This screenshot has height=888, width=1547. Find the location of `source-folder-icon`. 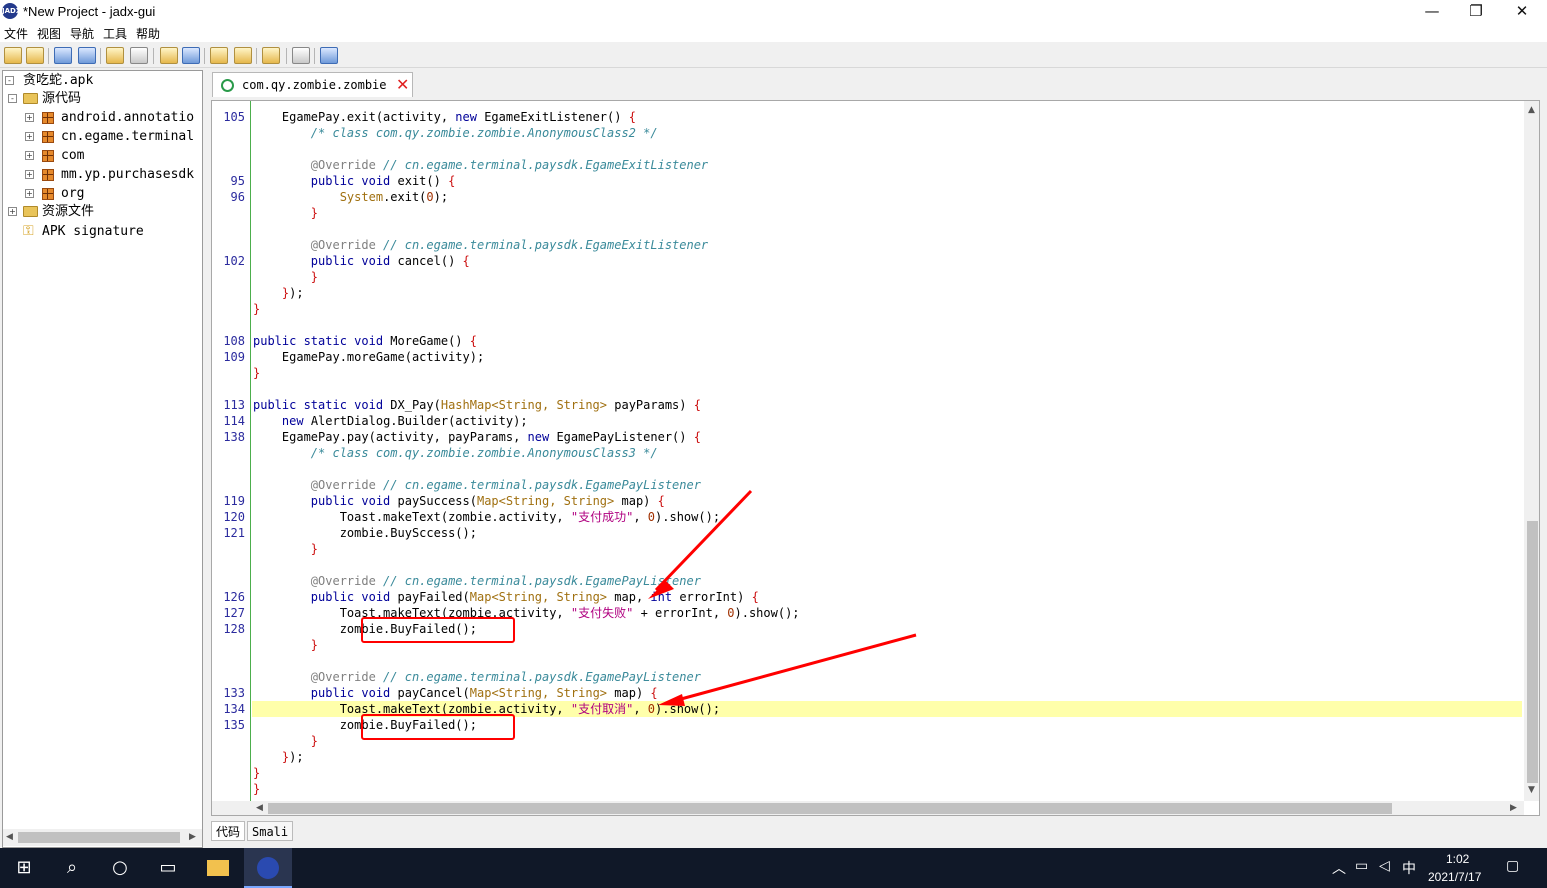

source-folder-icon is located at coordinates (30, 98).